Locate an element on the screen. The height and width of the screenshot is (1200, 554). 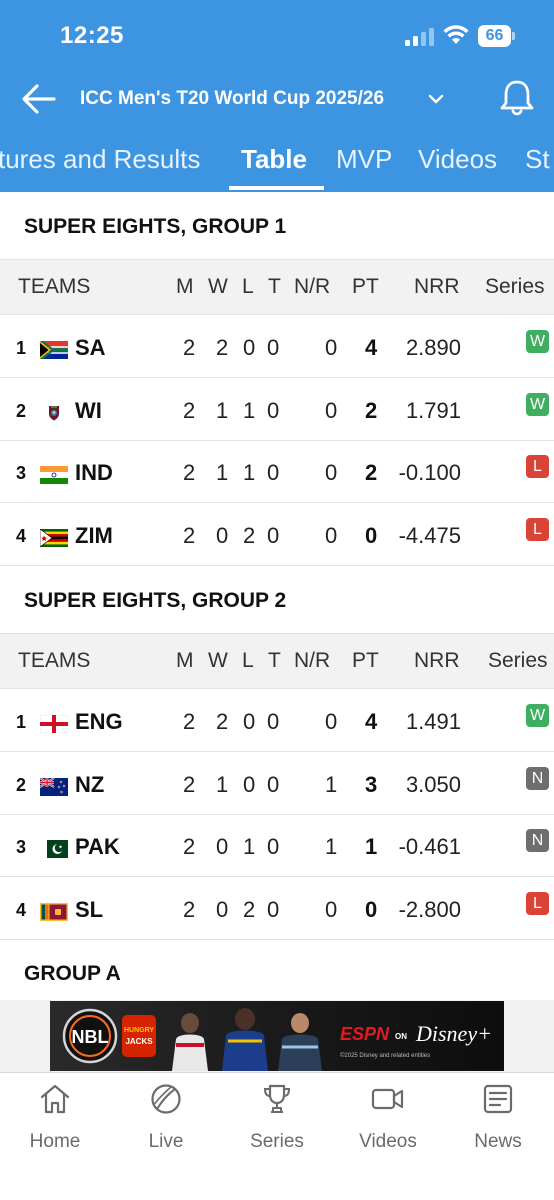
standings-row: 3 IND 2 1 1 0 0 2 -0.100 L is located at coordinates (277, 472).